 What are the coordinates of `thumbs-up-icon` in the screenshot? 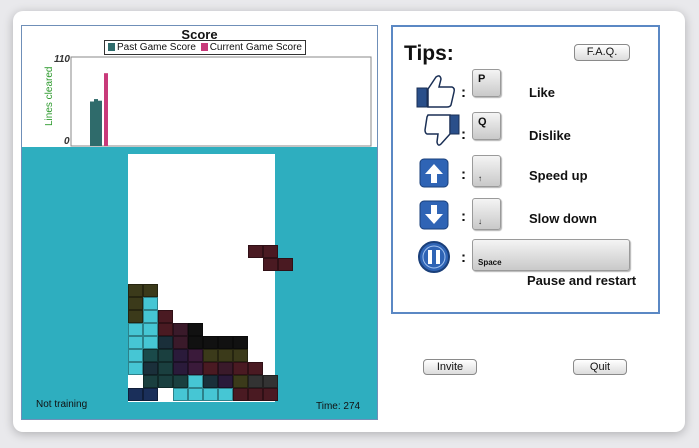 It's located at (435, 91).